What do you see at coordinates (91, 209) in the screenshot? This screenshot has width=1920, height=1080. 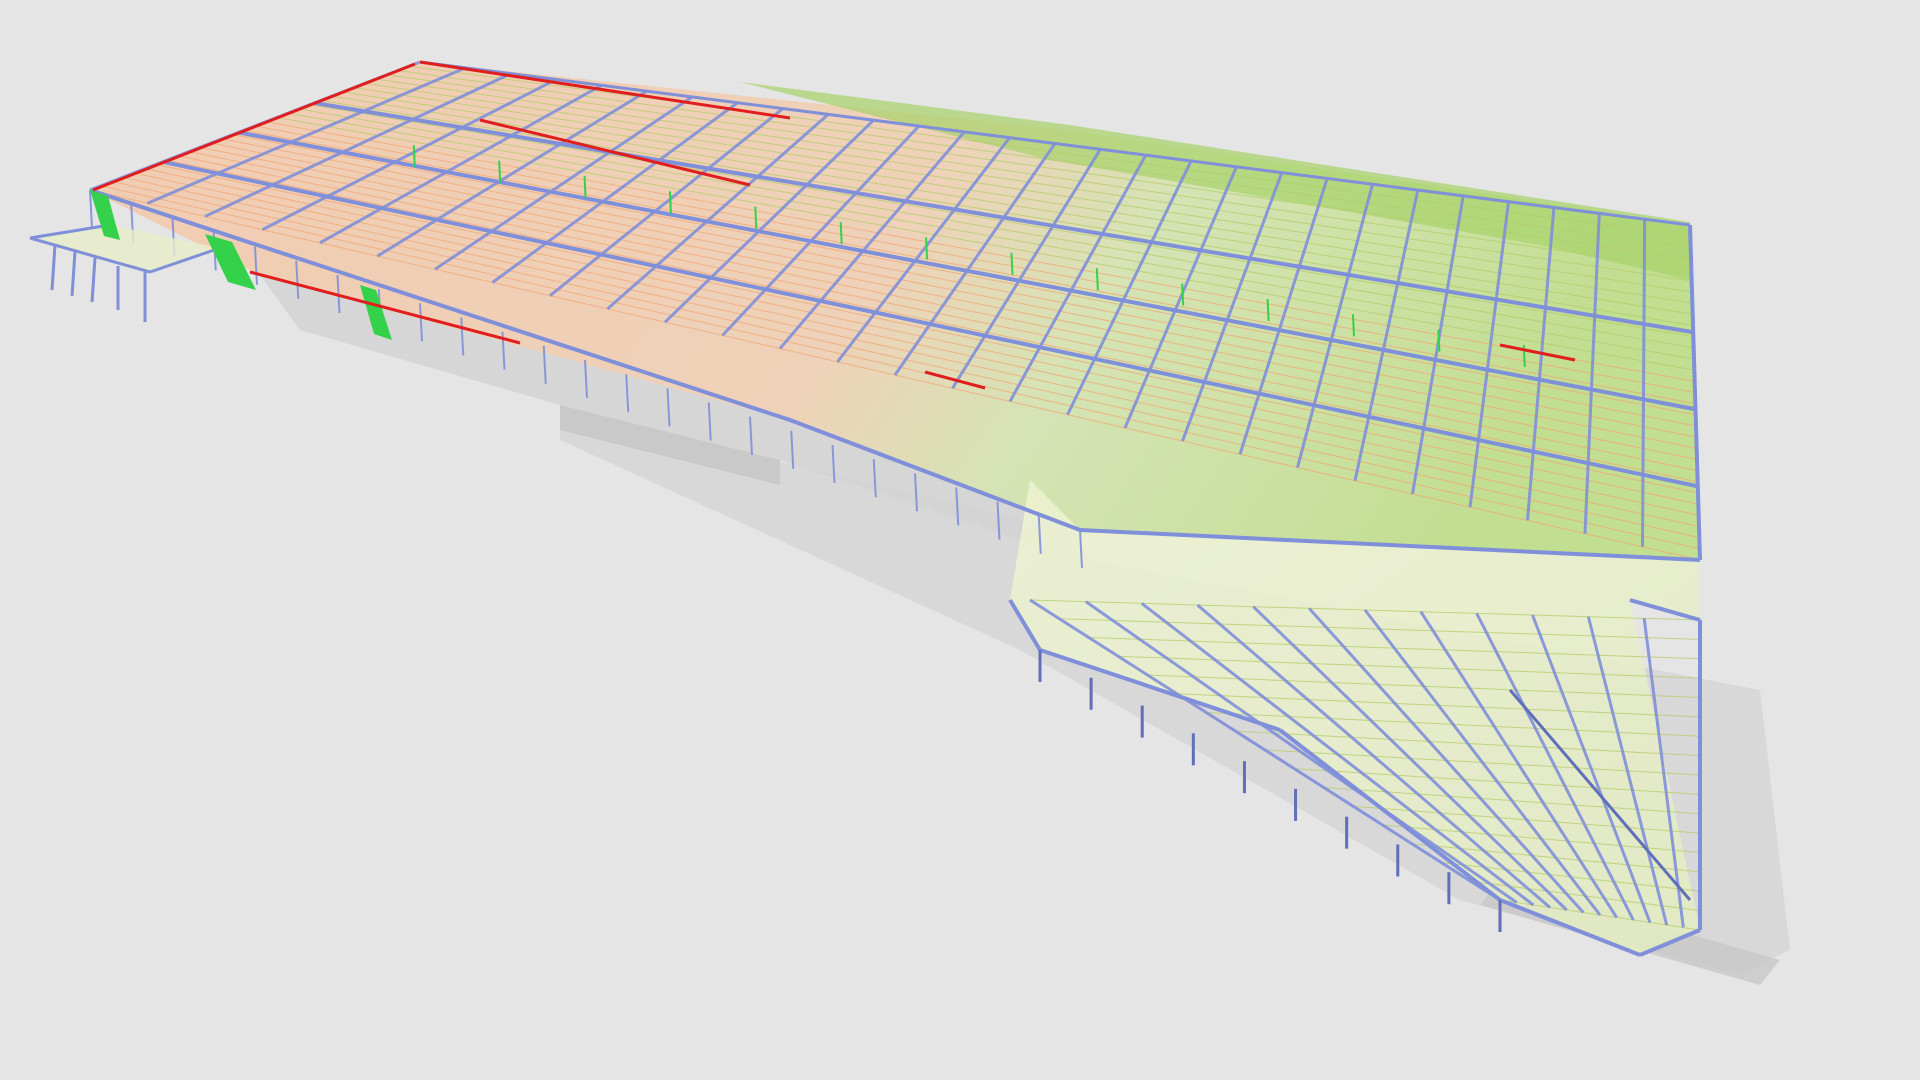 I see `facade-column` at bounding box center [91, 209].